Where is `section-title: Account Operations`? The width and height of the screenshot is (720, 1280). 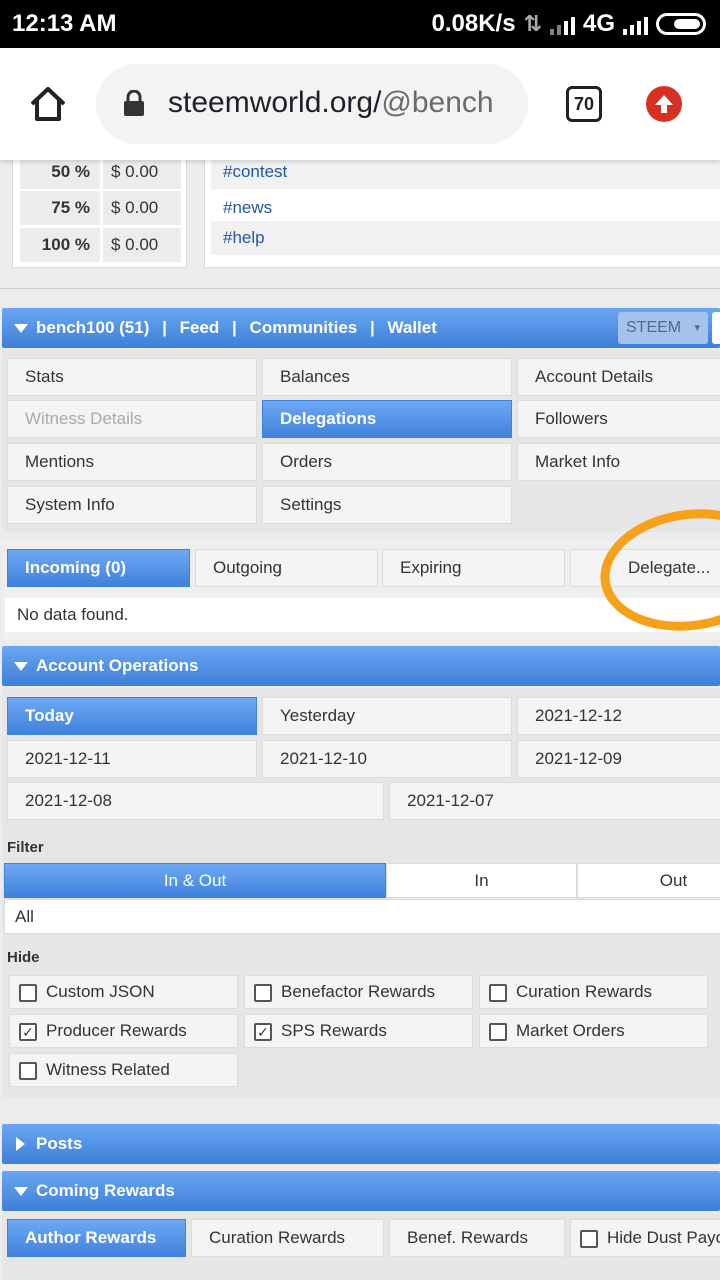
section-title: Account Operations is located at coordinates (117, 665).